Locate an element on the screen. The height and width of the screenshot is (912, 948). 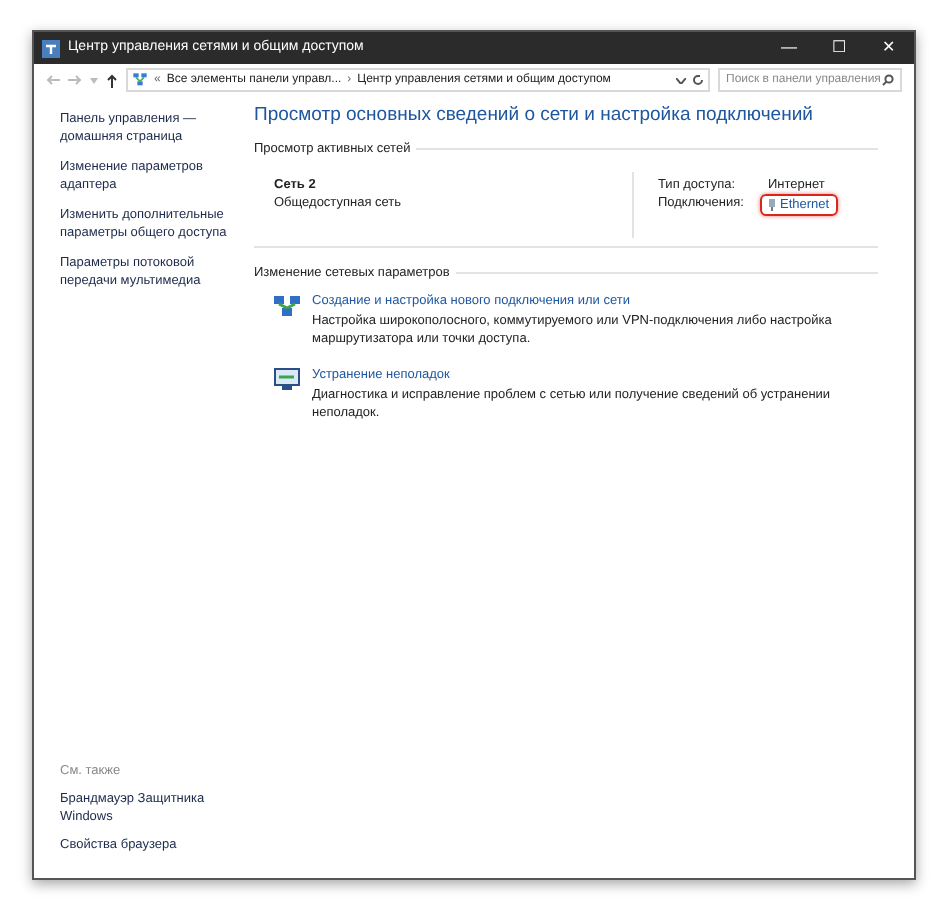
up-icon is located at coordinates (112, 80).